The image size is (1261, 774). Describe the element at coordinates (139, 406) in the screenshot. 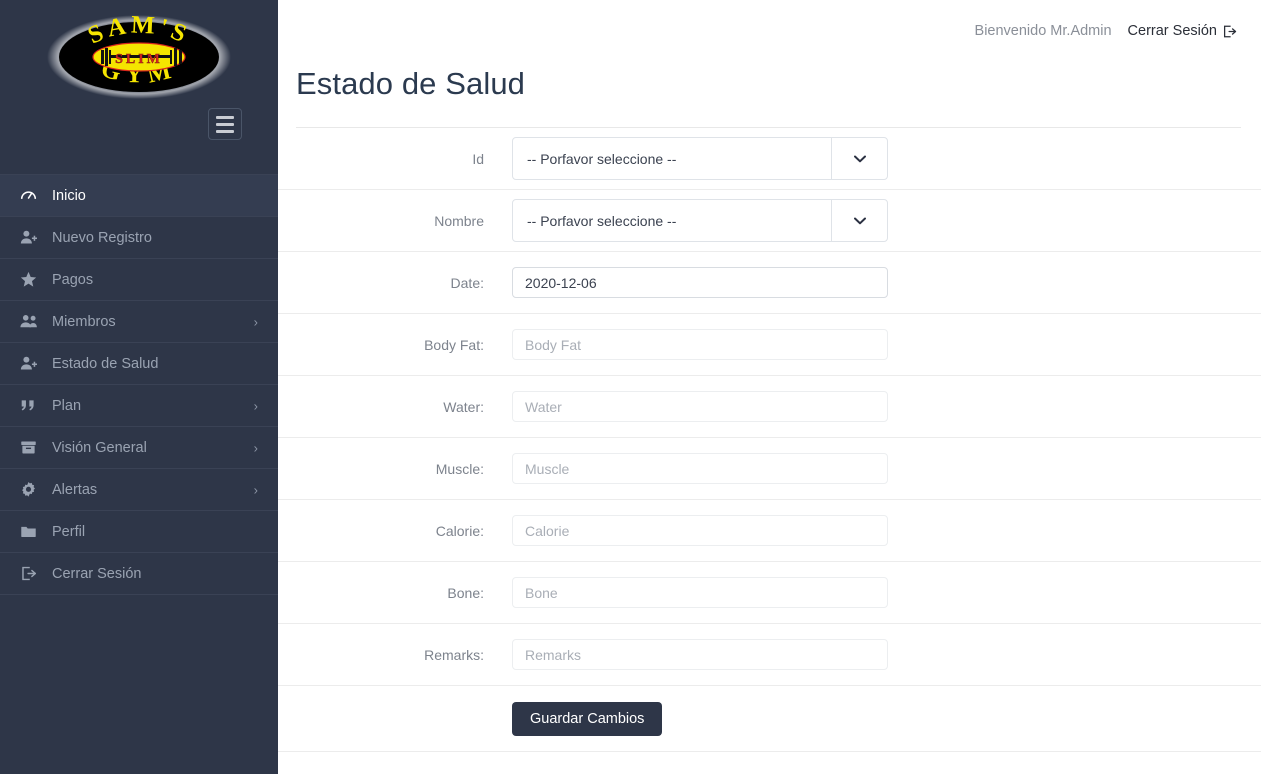

I see `sidebar-item-plan: Plan ›` at that location.